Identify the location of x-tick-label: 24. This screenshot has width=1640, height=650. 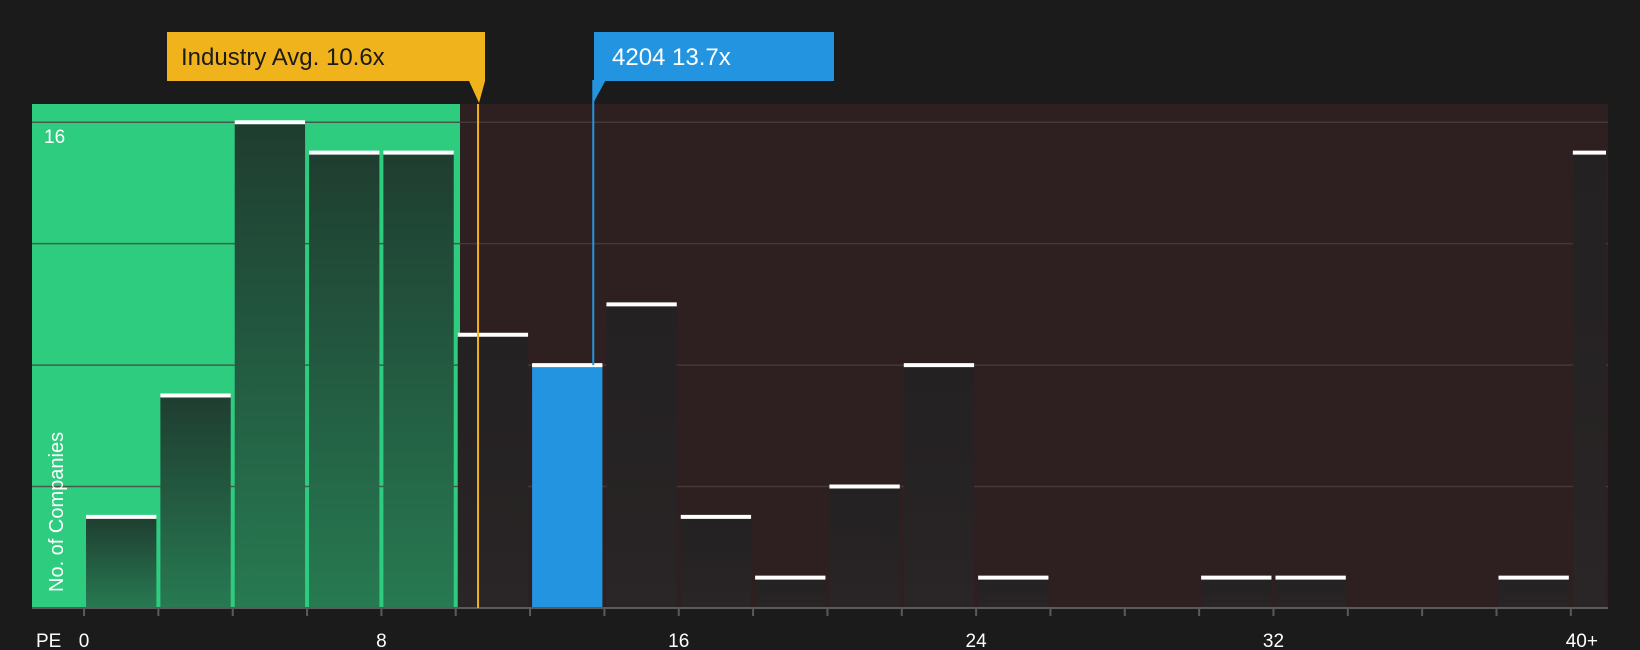
(977, 640).